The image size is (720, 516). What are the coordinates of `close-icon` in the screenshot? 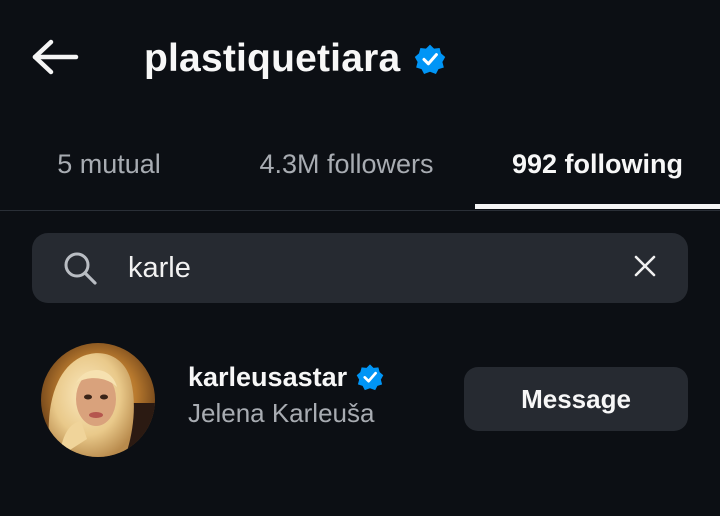 It's located at (645, 268).